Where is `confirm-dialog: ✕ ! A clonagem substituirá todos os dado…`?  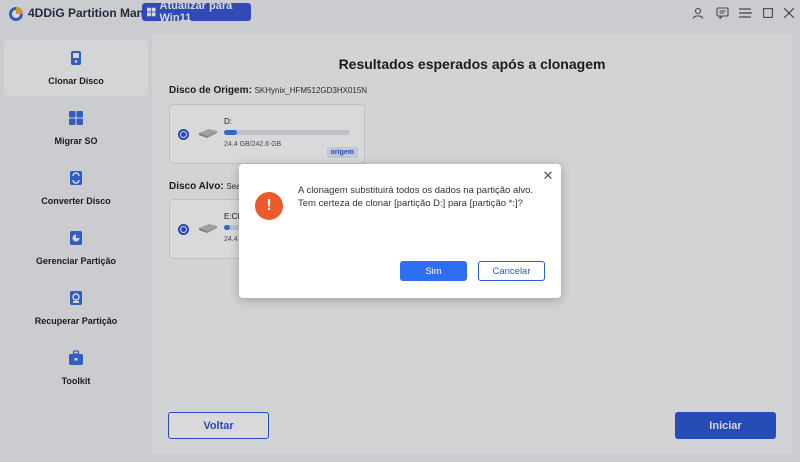 confirm-dialog: ✕ ! A clonagem substituirá todos os dado… is located at coordinates (400, 231).